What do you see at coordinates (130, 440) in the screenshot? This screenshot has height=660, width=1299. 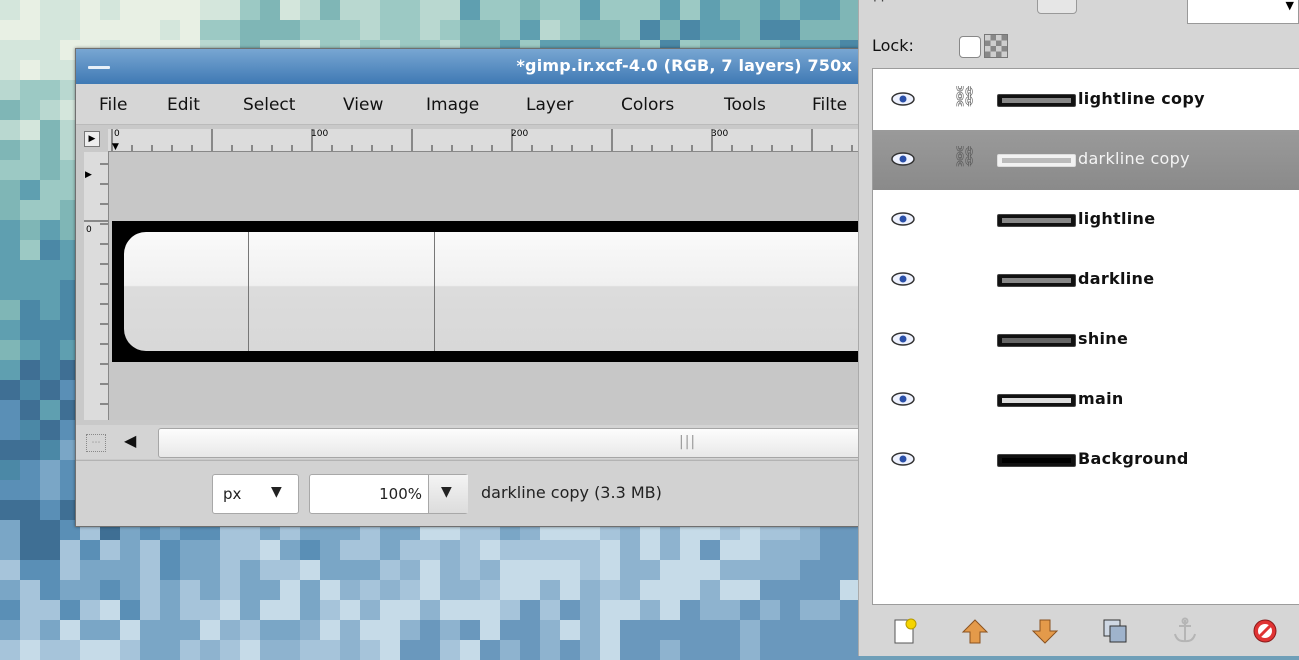 I see `scroll-left-arrow-icon: ◀` at bounding box center [130, 440].